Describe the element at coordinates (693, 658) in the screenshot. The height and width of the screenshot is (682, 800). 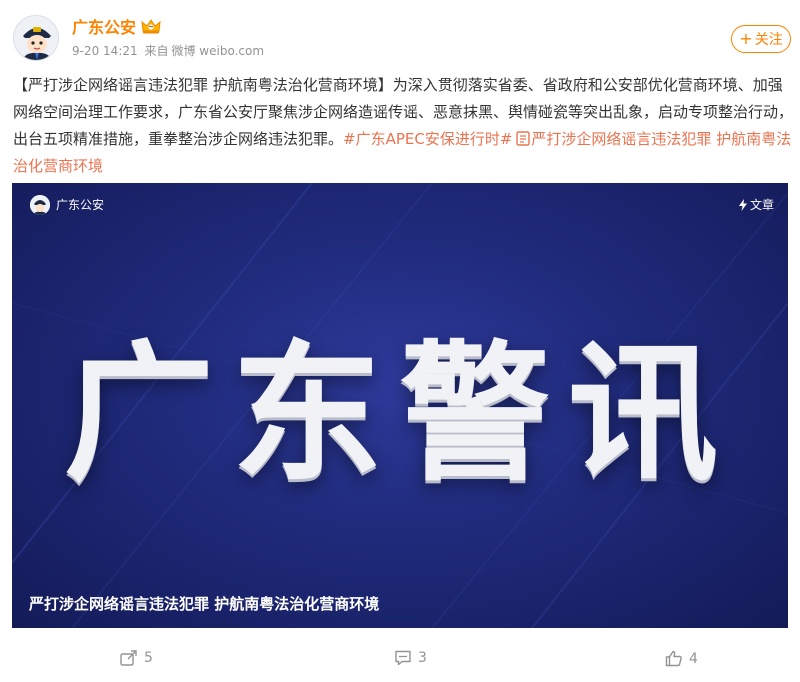
I see `like-count: 4` at that location.